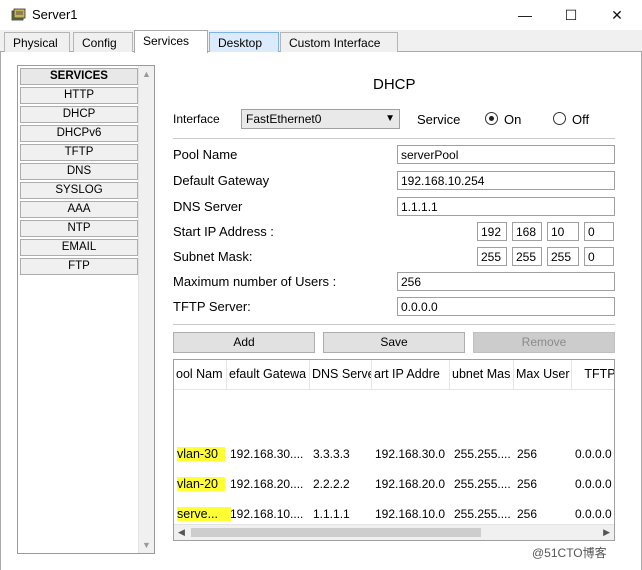 The image size is (642, 570). I want to click on dns-server-input: 1.1.1.1, so click(506, 206).